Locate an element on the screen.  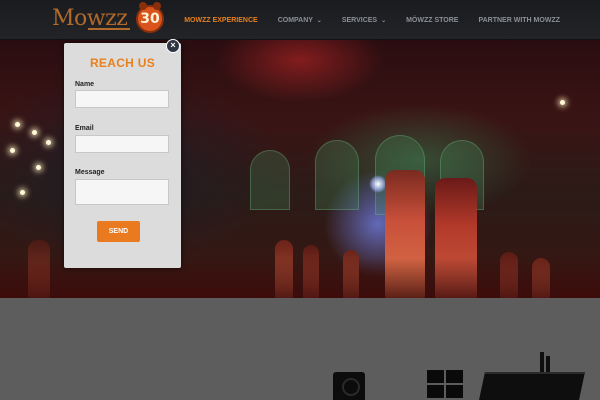
message-field is located at coordinates (122, 192).